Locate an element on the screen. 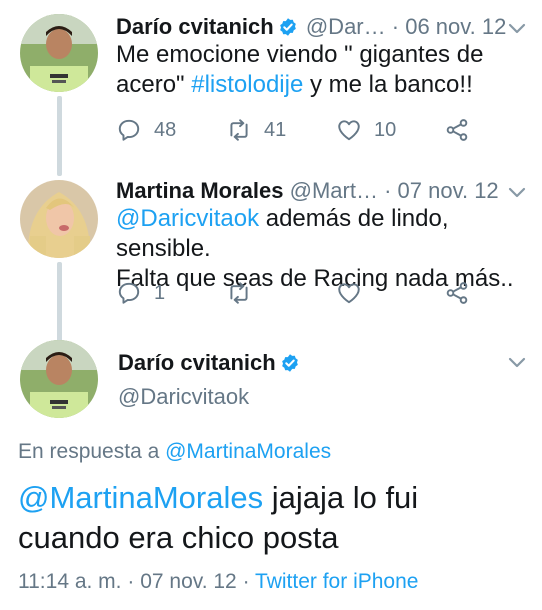  text-fragment: acero" is located at coordinates (154, 84).